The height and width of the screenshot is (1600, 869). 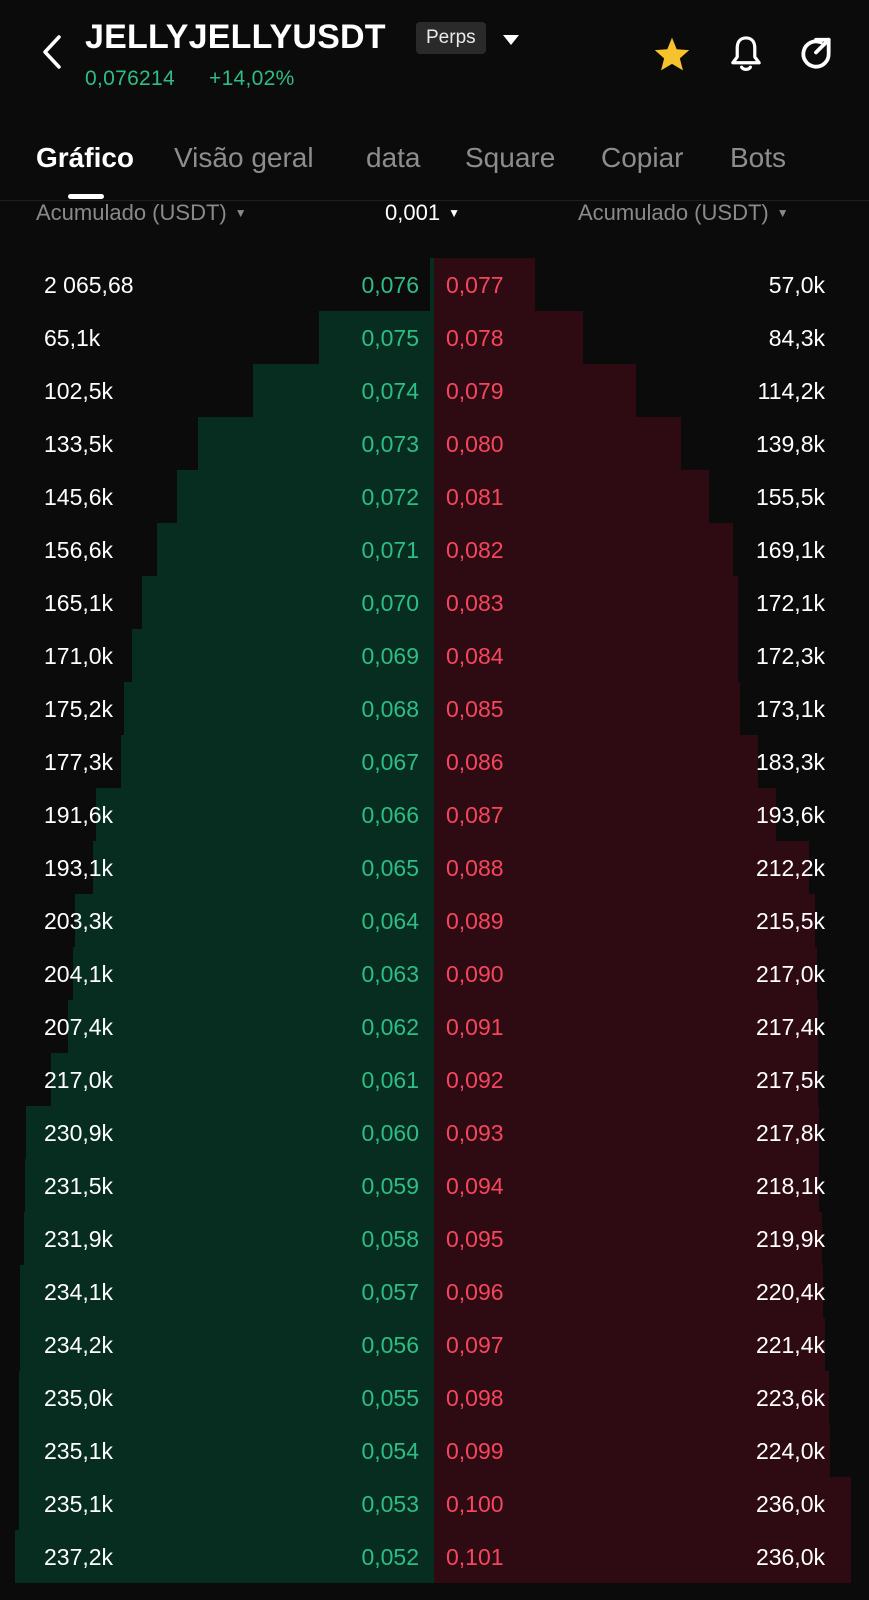 What do you see at coordinates (510, 158) in the screenshot?
I see `tab-square: Square` at bounding box center [510, 158].